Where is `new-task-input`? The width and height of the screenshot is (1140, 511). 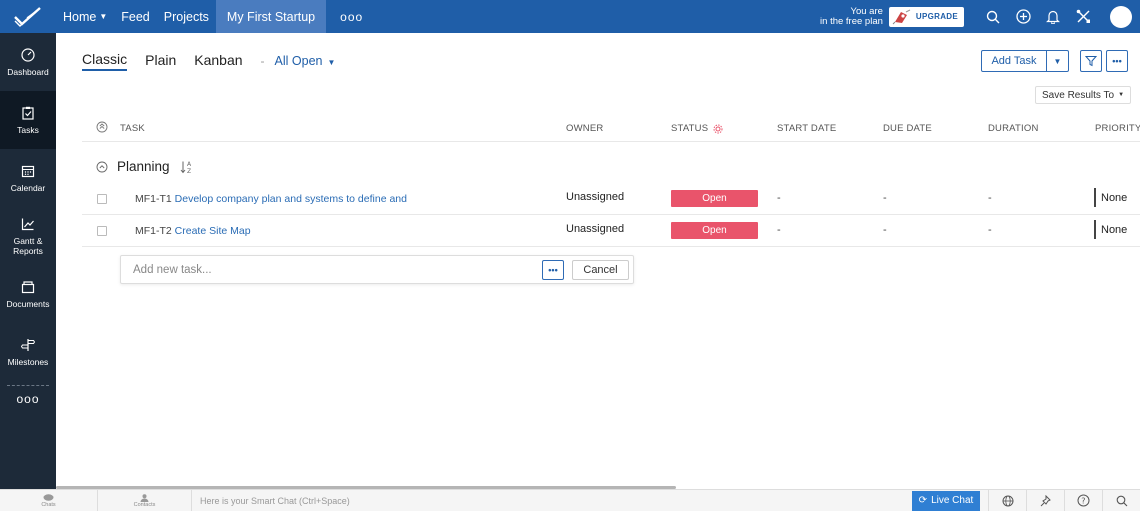
new-task-input is located at coordinates (333, 270).